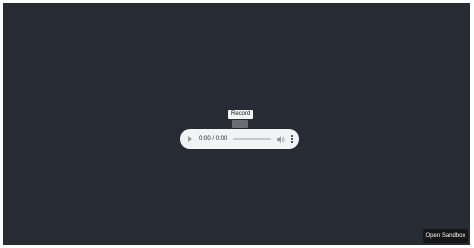 Image resolution: width=474 pixels, height=248 pixels. What do you see at coordinates (252, 139) in the screenshot?
I see `progress-slider` at bounding box center [252, 139].